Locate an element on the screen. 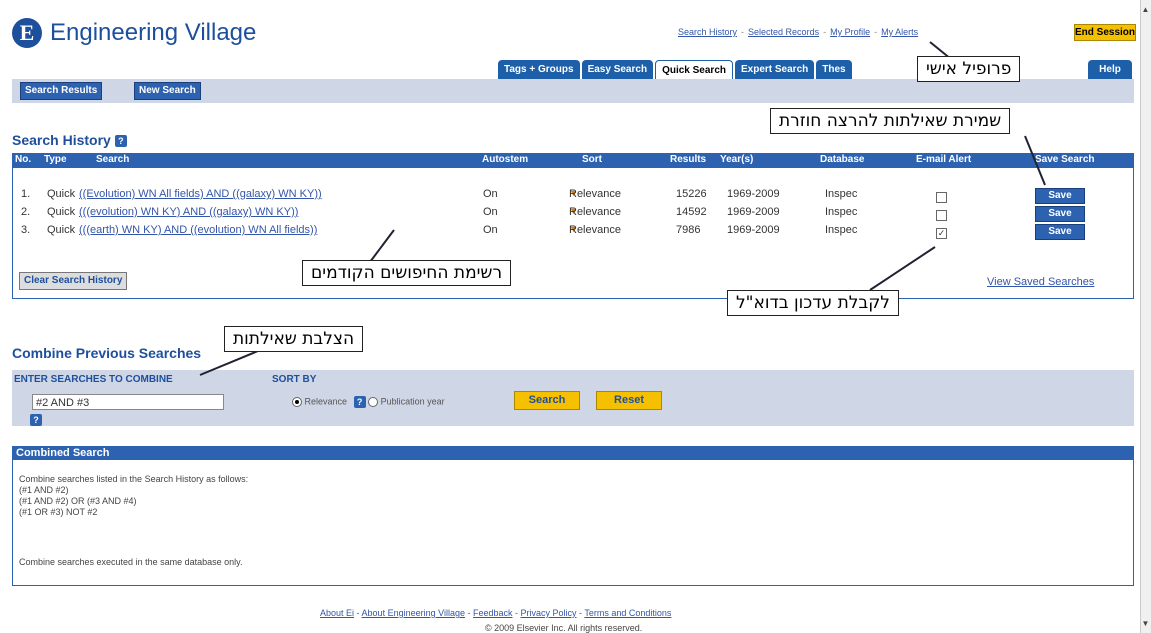 The height and width of the screenshot is (633, 1151). scrollbar is located at coordinates (1145, 316).